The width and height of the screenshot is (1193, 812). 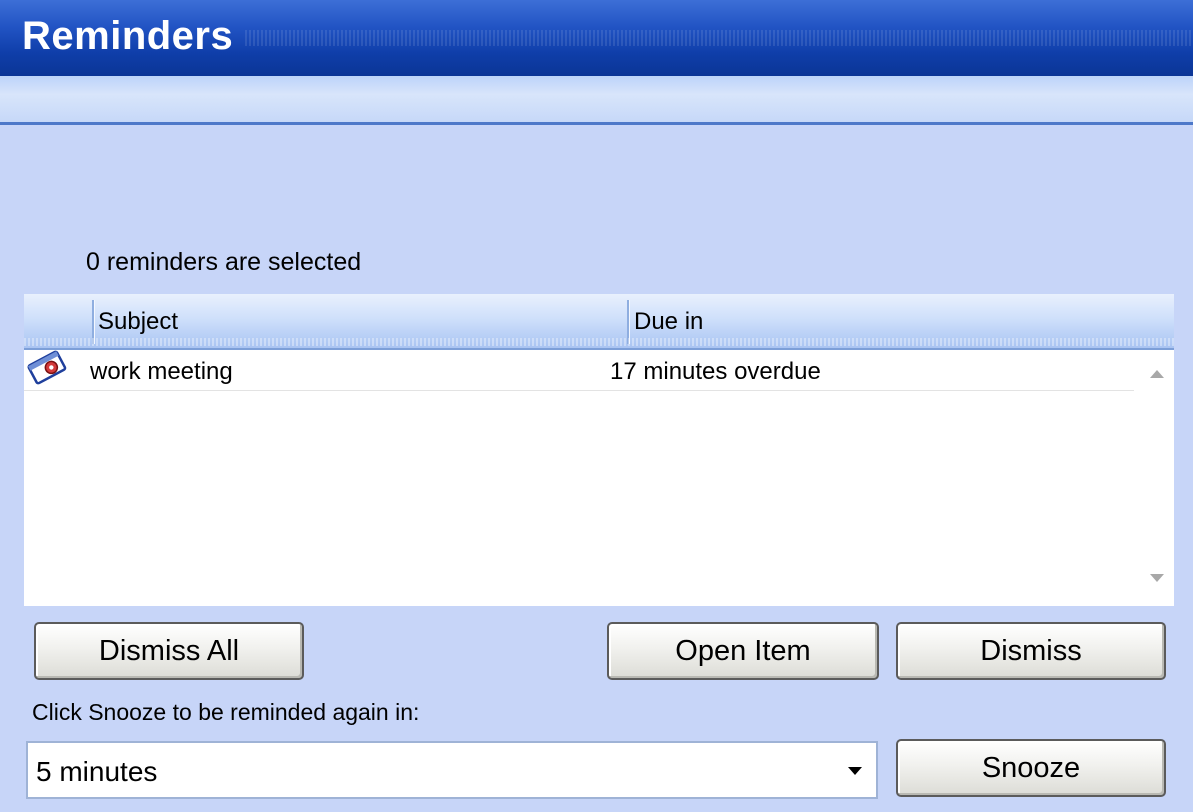 What do you see at coordinates (599, 322) in the screenshot?
I see `list-header: Subject Due in` at bounding box center [599, 322].